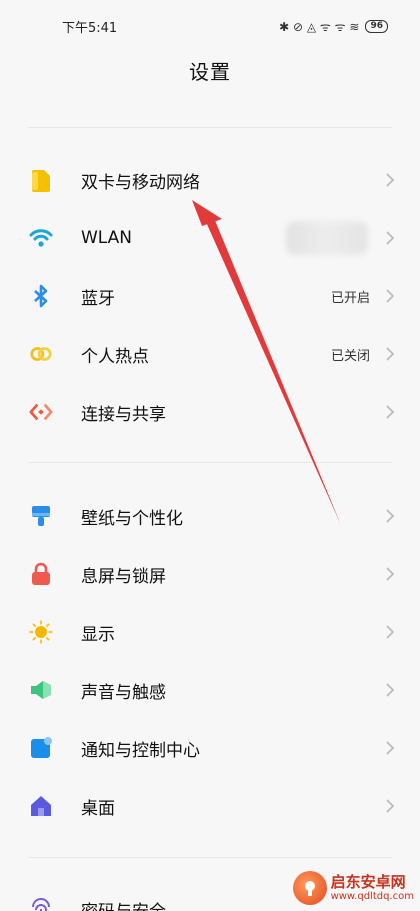 The image size is (420, 911). I want to click on settings-item-hotspot: 个人热点 已关闭, so click(210, 354).